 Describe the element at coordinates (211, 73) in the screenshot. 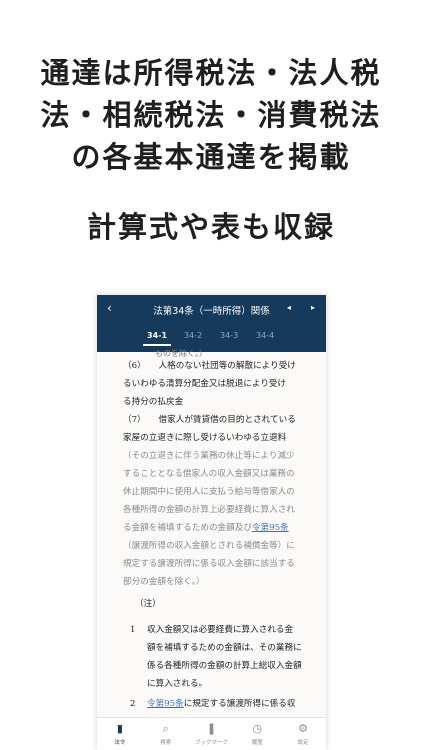

I see `headline-line-1: 通達は所得税法・法人税` at that location.